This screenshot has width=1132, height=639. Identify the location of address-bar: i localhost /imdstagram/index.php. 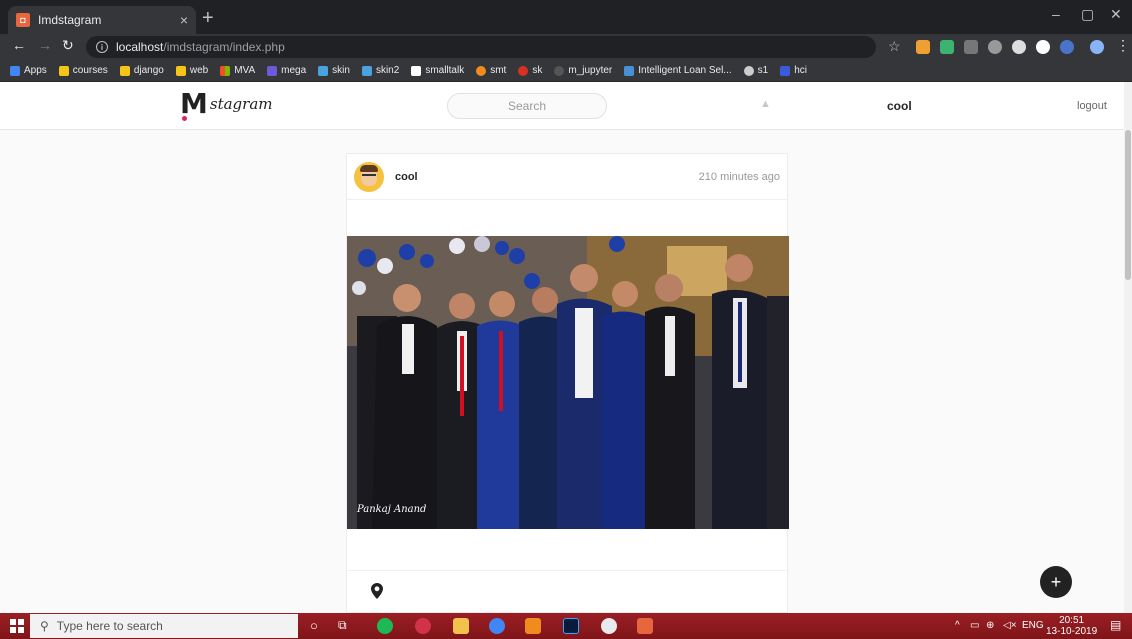
(481, 47).